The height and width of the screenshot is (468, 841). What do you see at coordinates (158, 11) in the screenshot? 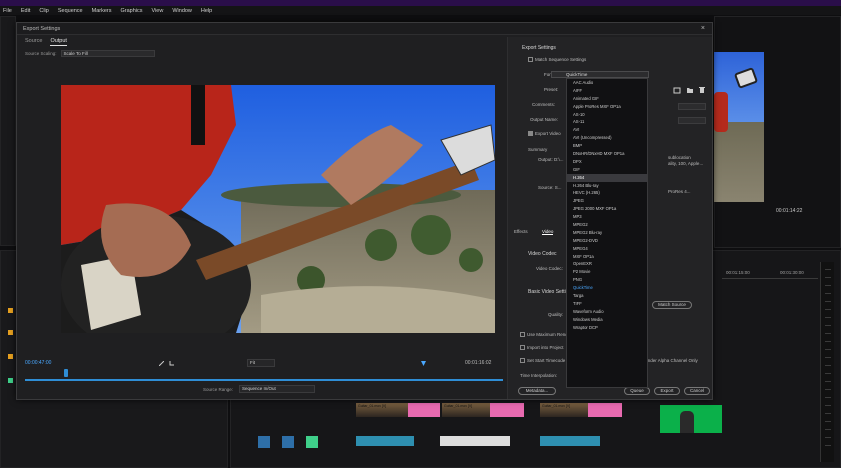
I see `menu-item-view: View` at bounding box center [158, 11].